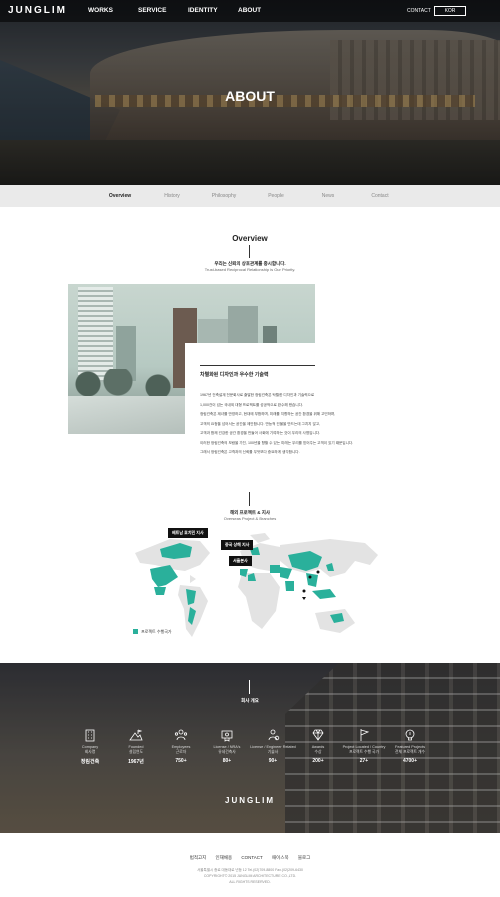 The image size is (500, 897). Describe the element at coordinates (310, 577) in the screenshot. I see `marker-shanghai` at that location.